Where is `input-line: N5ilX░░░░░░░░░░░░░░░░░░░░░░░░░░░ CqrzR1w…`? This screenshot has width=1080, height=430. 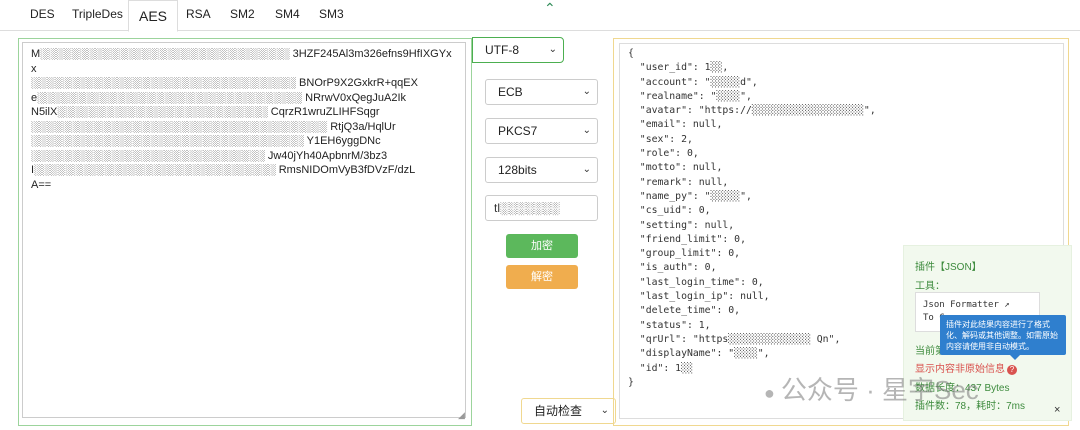
input-line: N5ilX░░░░░░░░░░░░░░░░░░░░░░░░░░░ CqrzR1w… is located at coordinates (205, 112).